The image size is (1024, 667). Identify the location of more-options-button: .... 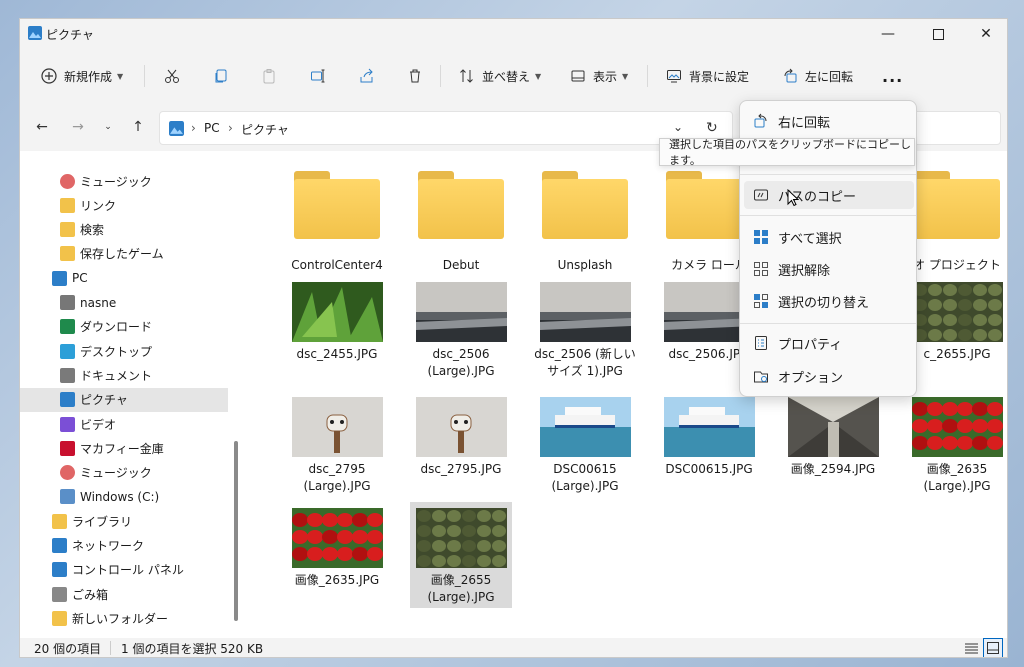
(892, 76).